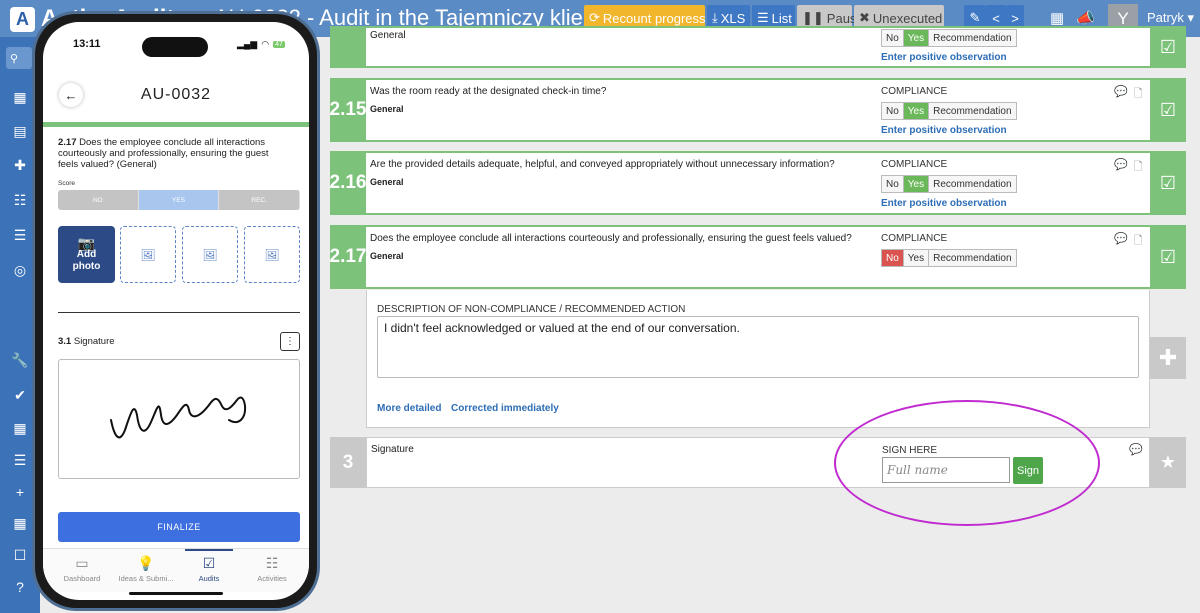  I want to click on more-options-icon: ⋮, so click(290, 341).